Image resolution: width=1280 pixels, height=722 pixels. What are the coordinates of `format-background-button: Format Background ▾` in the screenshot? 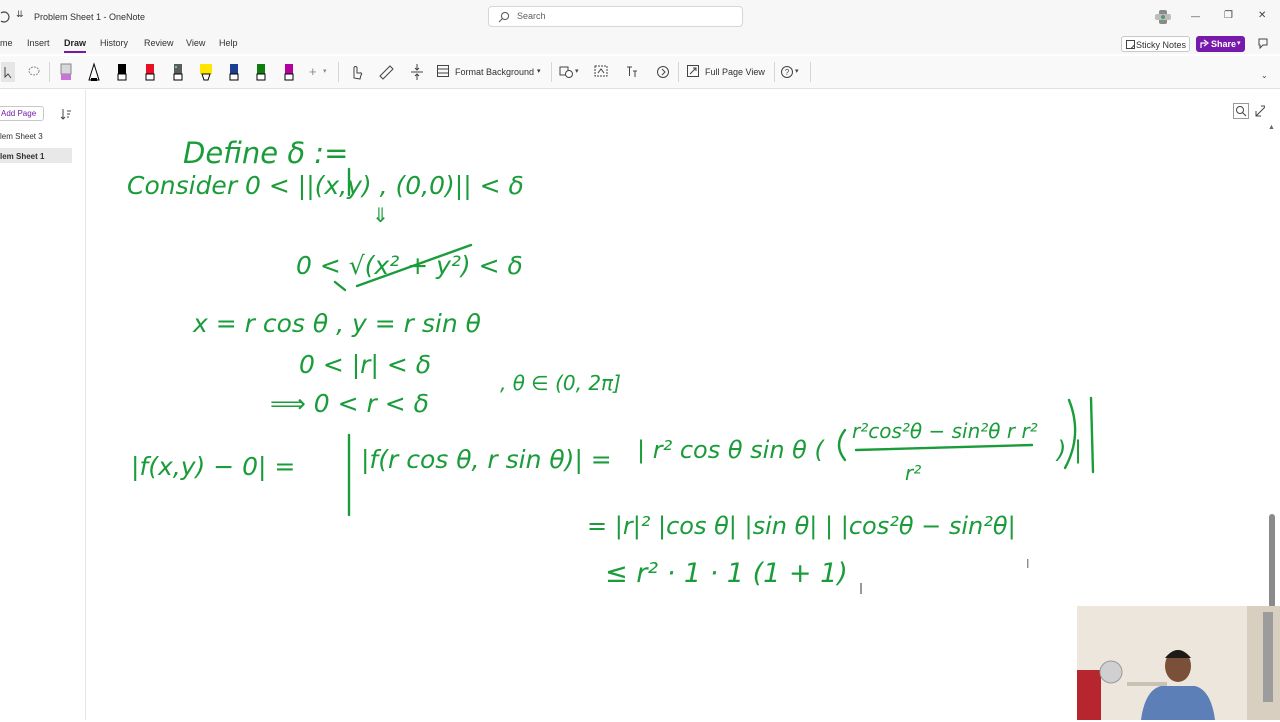 It's located at (492, 72).